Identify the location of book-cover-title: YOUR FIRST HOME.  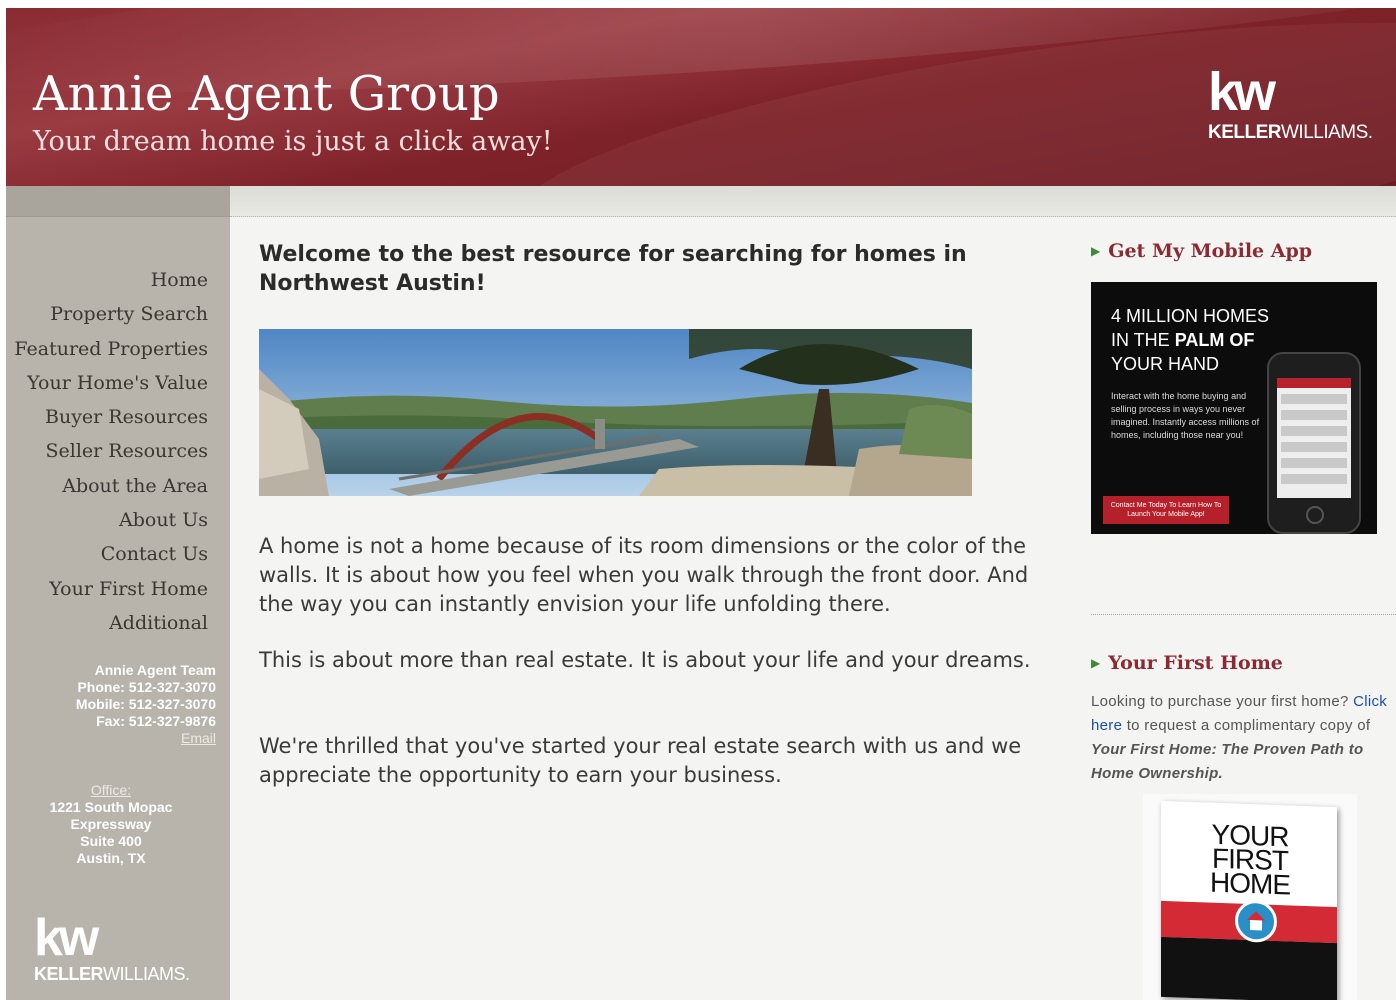
(1250, 859).